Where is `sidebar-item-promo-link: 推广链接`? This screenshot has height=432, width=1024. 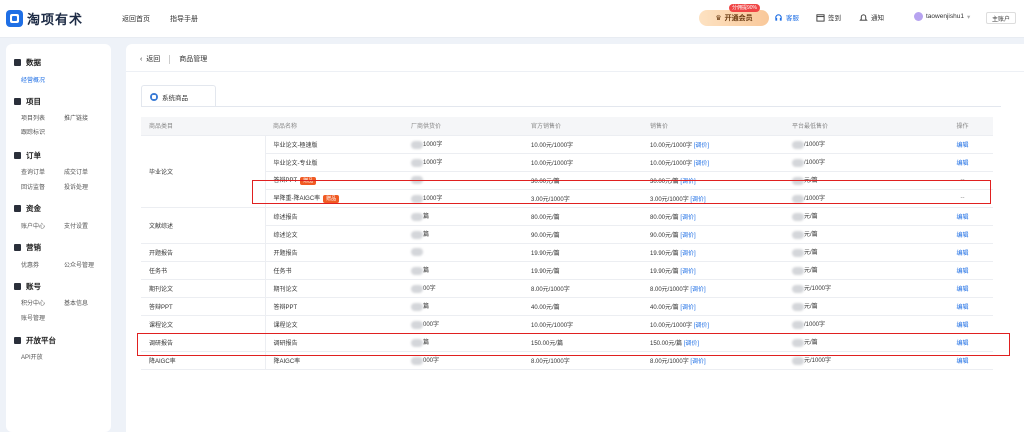 sidebar-item-promo-link: 推广链接 is located at coordinates (76, 117).